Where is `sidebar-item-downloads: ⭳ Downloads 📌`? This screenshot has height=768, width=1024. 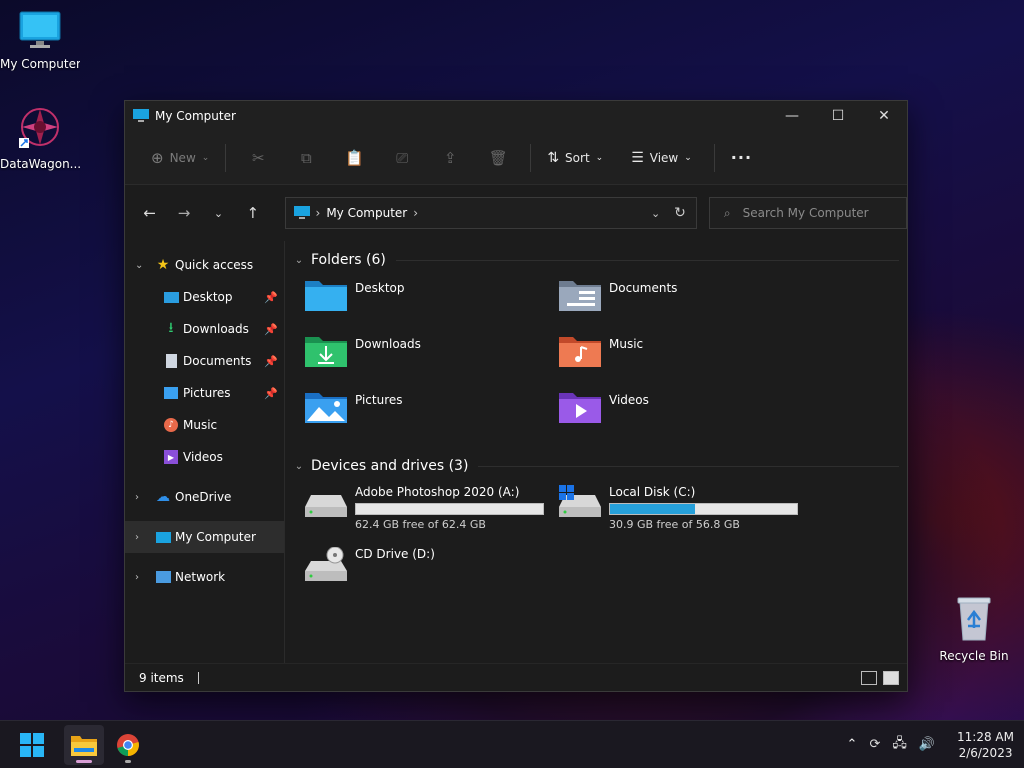 sidebar-item-downloads: ⭳ Downloads 📌 is located at coordinates (204, 329).